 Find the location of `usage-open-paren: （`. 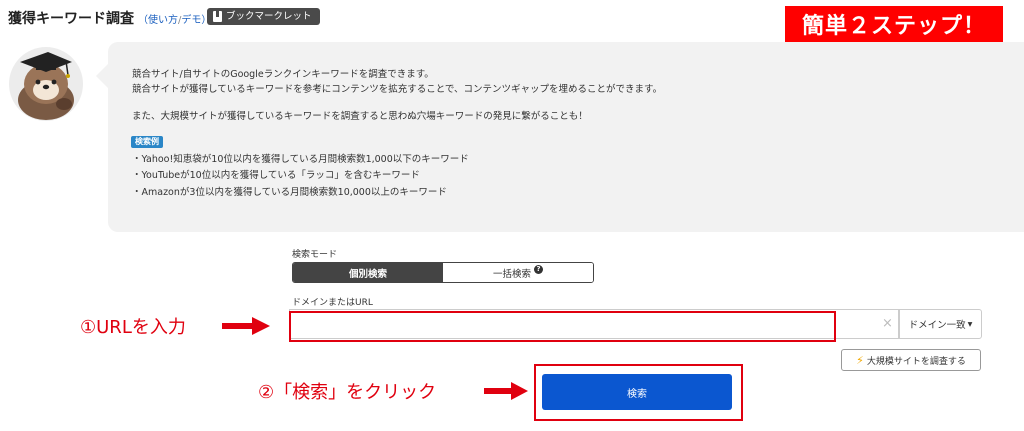

usage-open-paren: （ is located at coordinates (143, 20).